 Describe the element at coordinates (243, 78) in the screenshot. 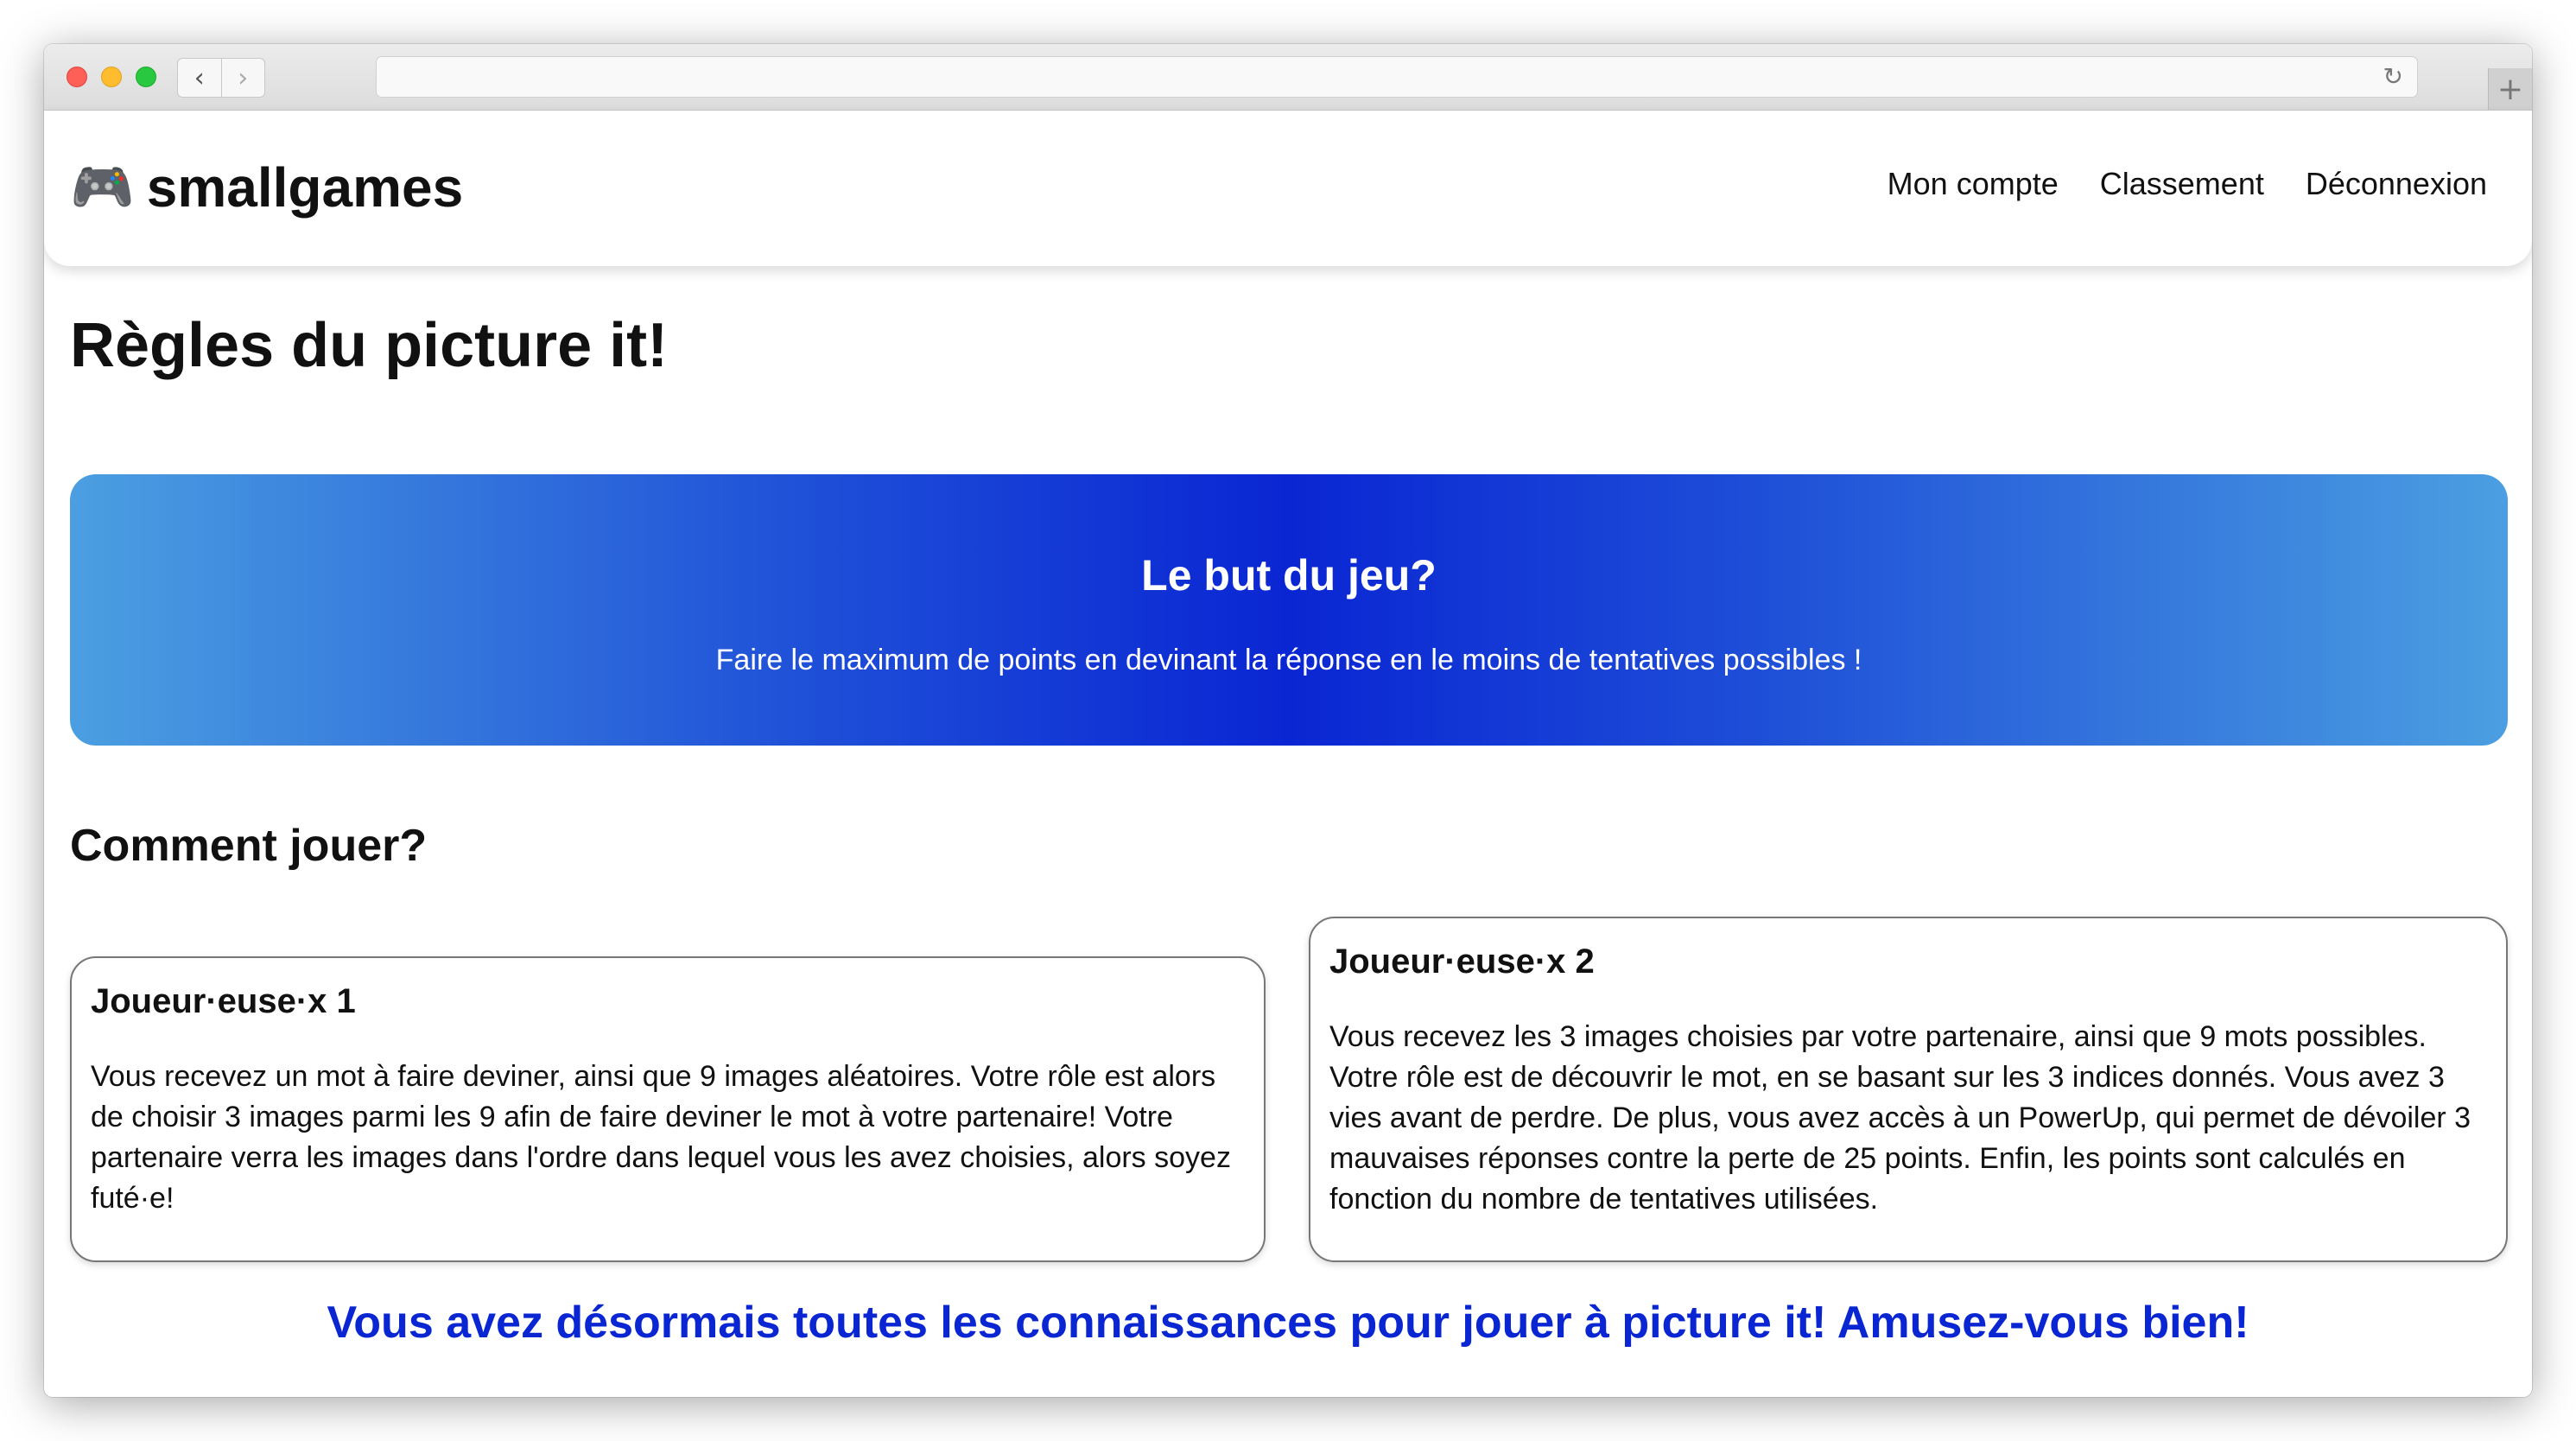

I see `forward-icon: ›` at that location.